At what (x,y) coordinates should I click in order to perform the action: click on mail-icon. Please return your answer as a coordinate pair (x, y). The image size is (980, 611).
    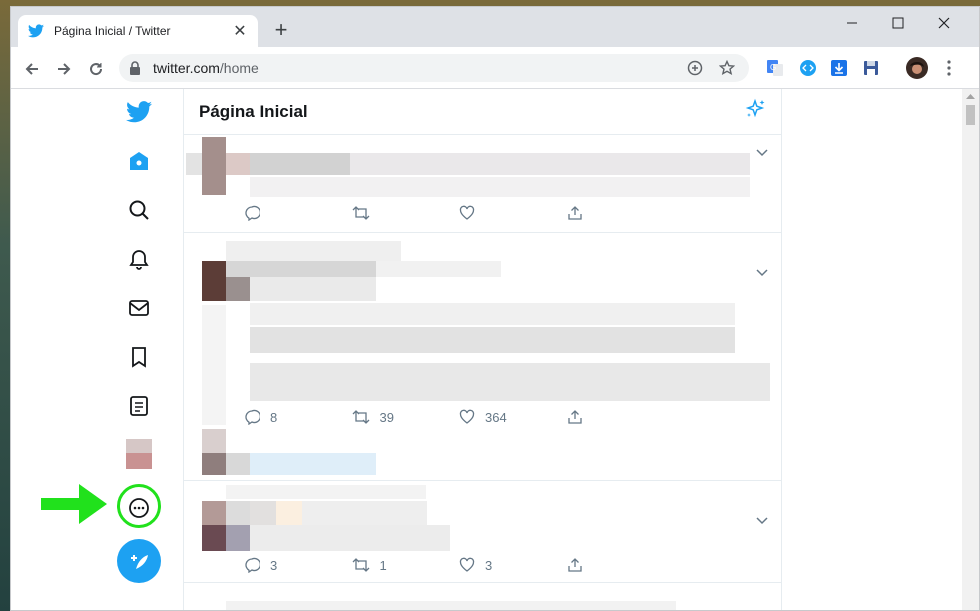
    Looking at the image, I should click on (139, 308).